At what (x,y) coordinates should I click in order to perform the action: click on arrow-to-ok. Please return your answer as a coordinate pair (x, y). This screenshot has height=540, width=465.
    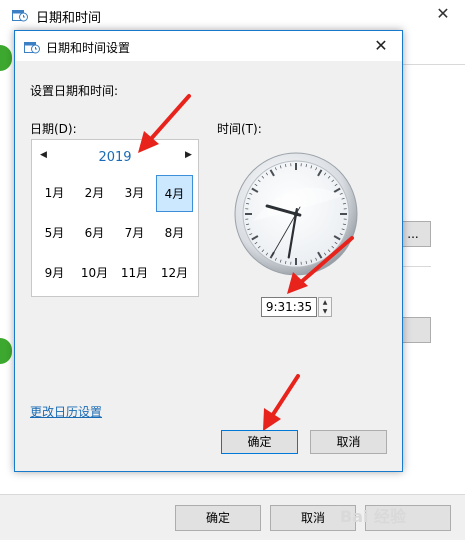
    Looking at the image, I should click on (285, 396).